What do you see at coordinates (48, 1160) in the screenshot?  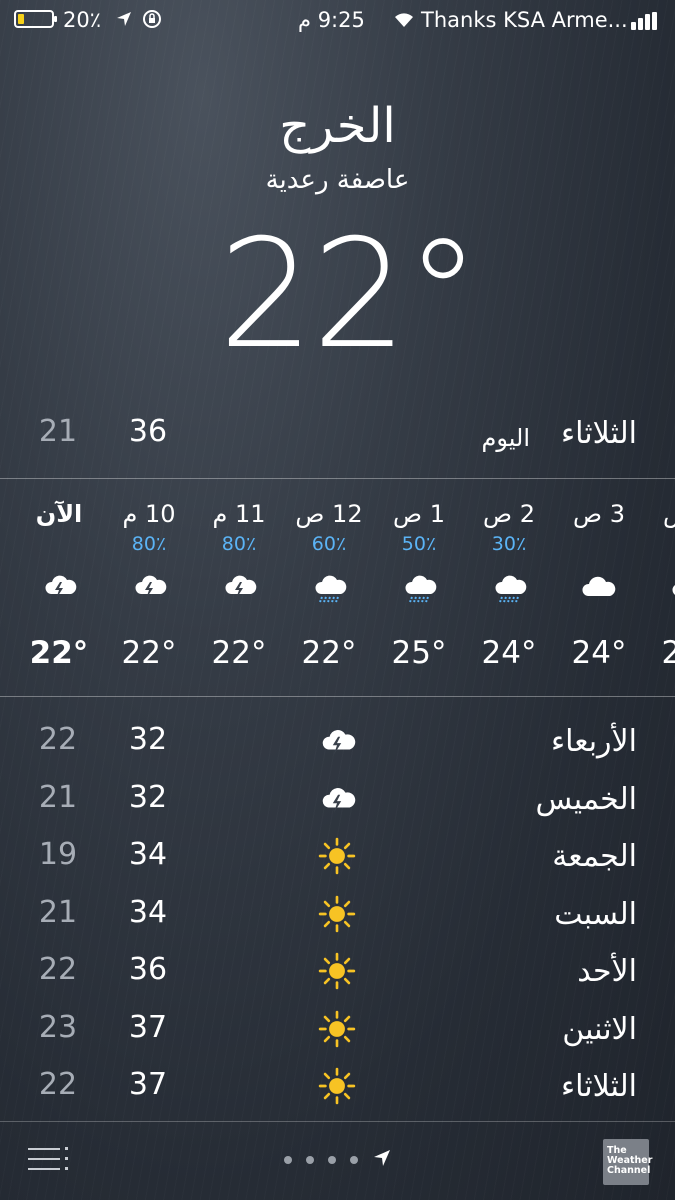 I see `city-list-button` at bounding box center [48, 1160].